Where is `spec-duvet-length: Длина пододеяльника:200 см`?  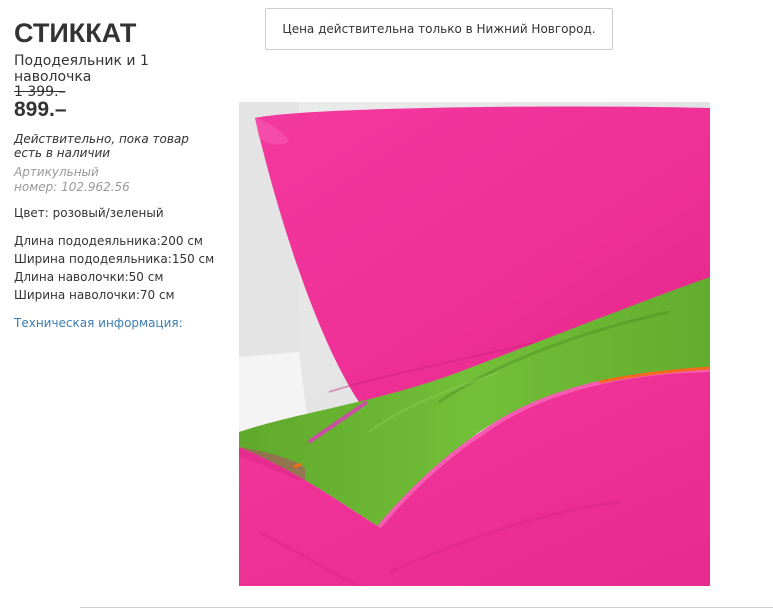
spec-duvet-length: Длина пододеяльника:200 см is located at coordinates (108, 241).